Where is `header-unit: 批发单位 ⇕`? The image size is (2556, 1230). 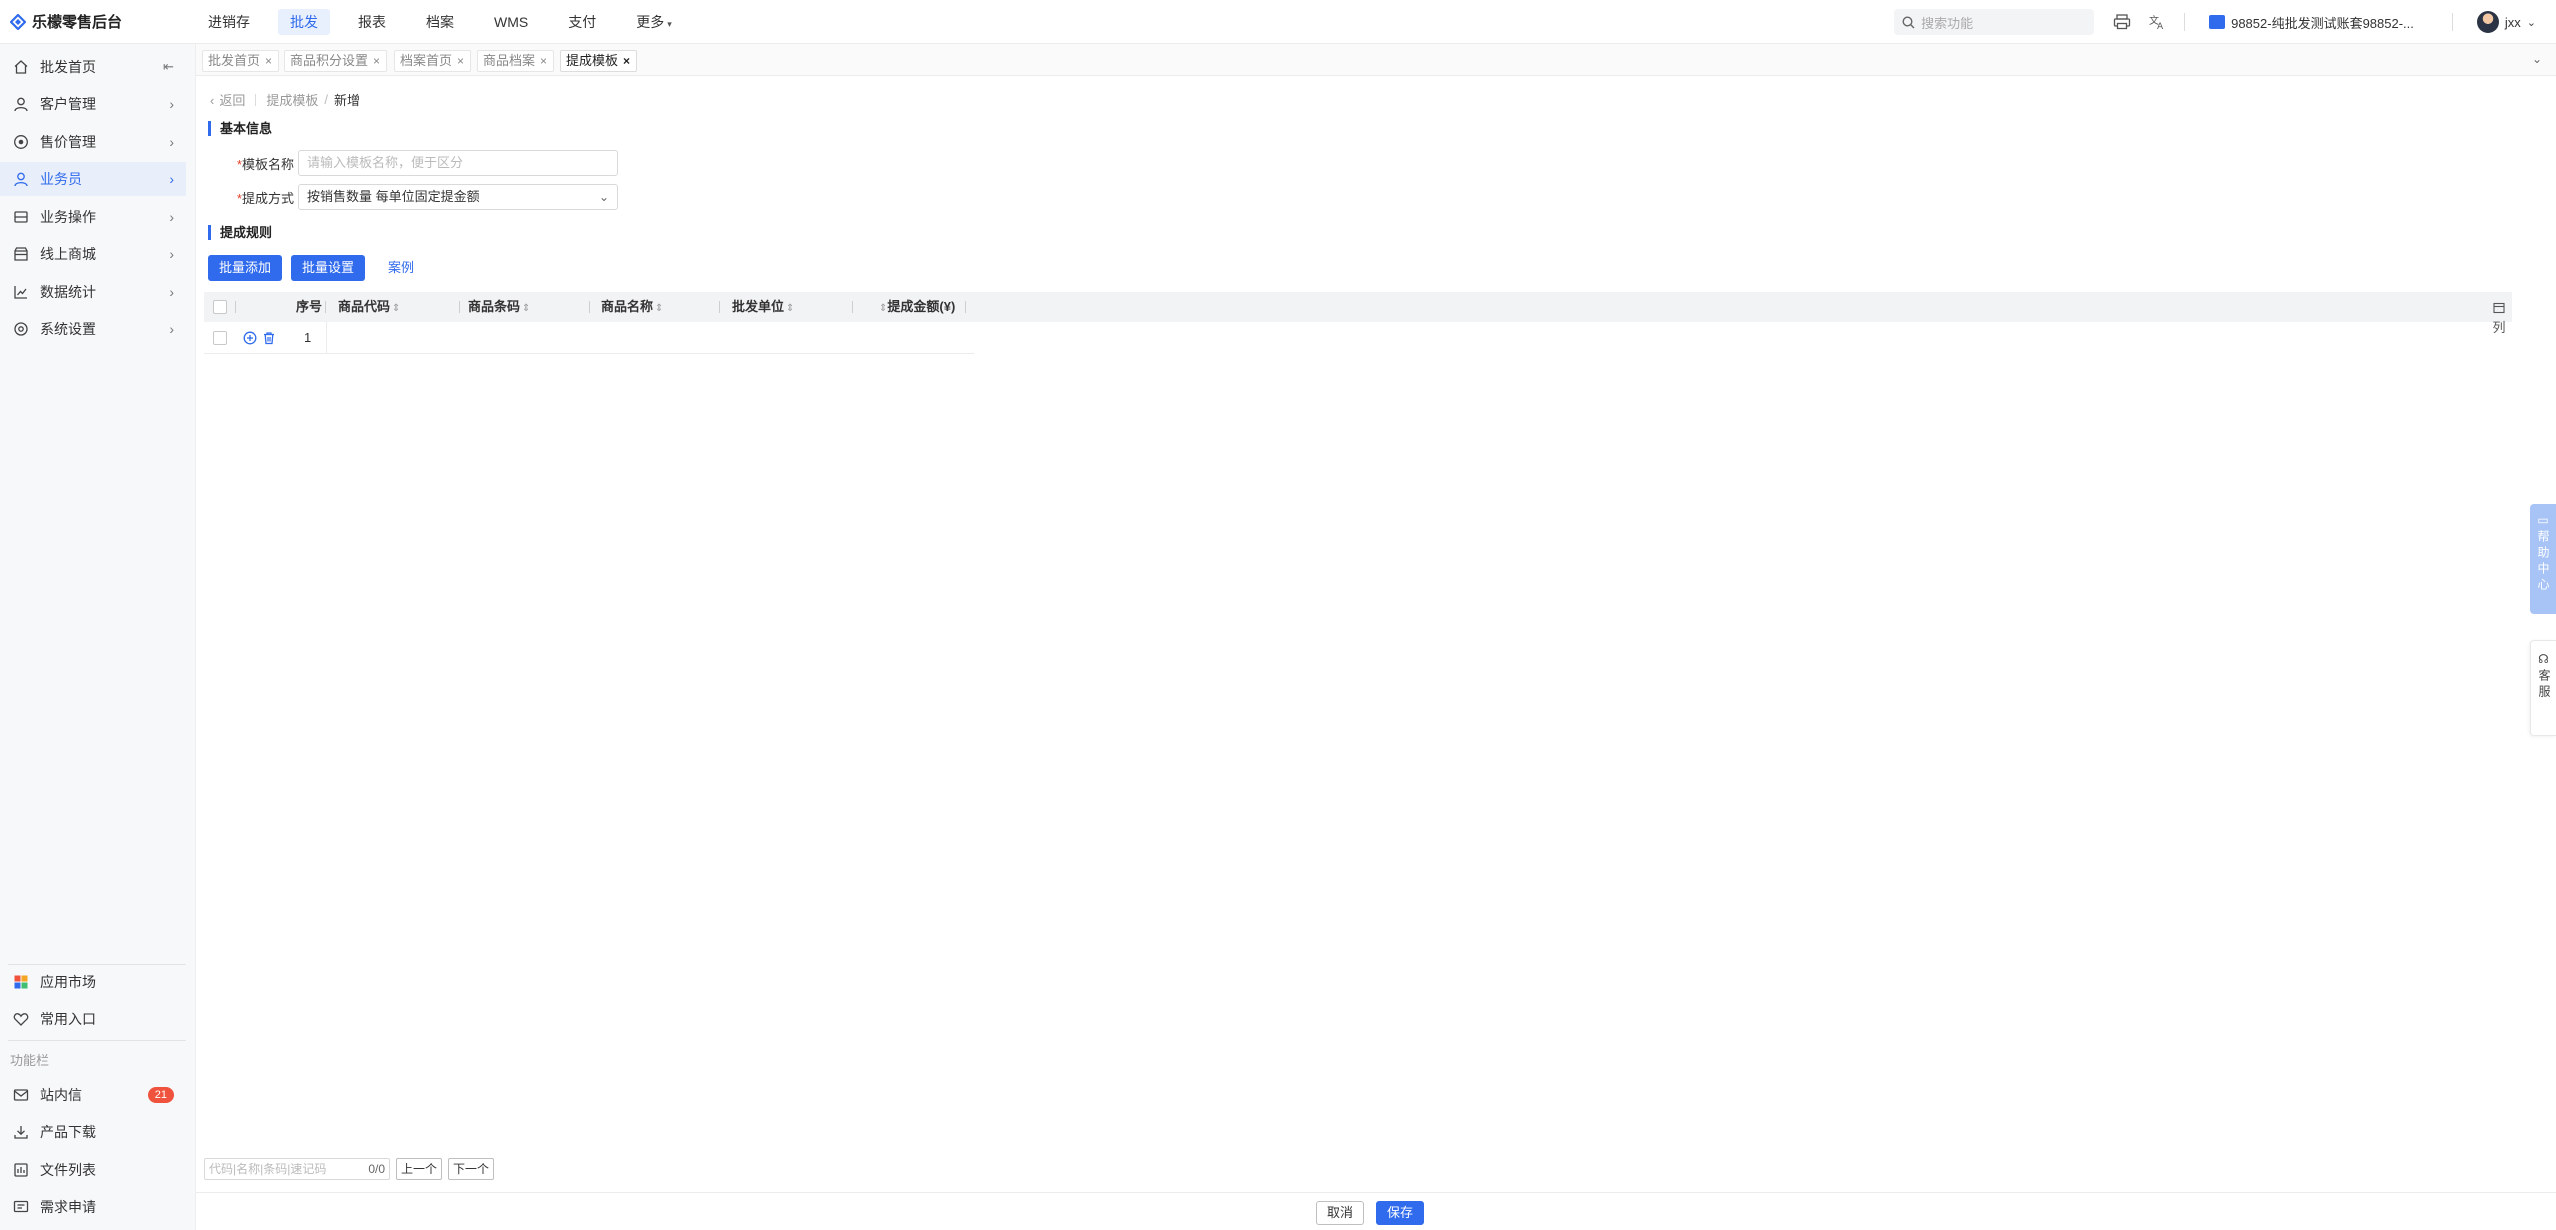
header-unit: 批发单位 ⇕ is located at coordinates (763, 307).